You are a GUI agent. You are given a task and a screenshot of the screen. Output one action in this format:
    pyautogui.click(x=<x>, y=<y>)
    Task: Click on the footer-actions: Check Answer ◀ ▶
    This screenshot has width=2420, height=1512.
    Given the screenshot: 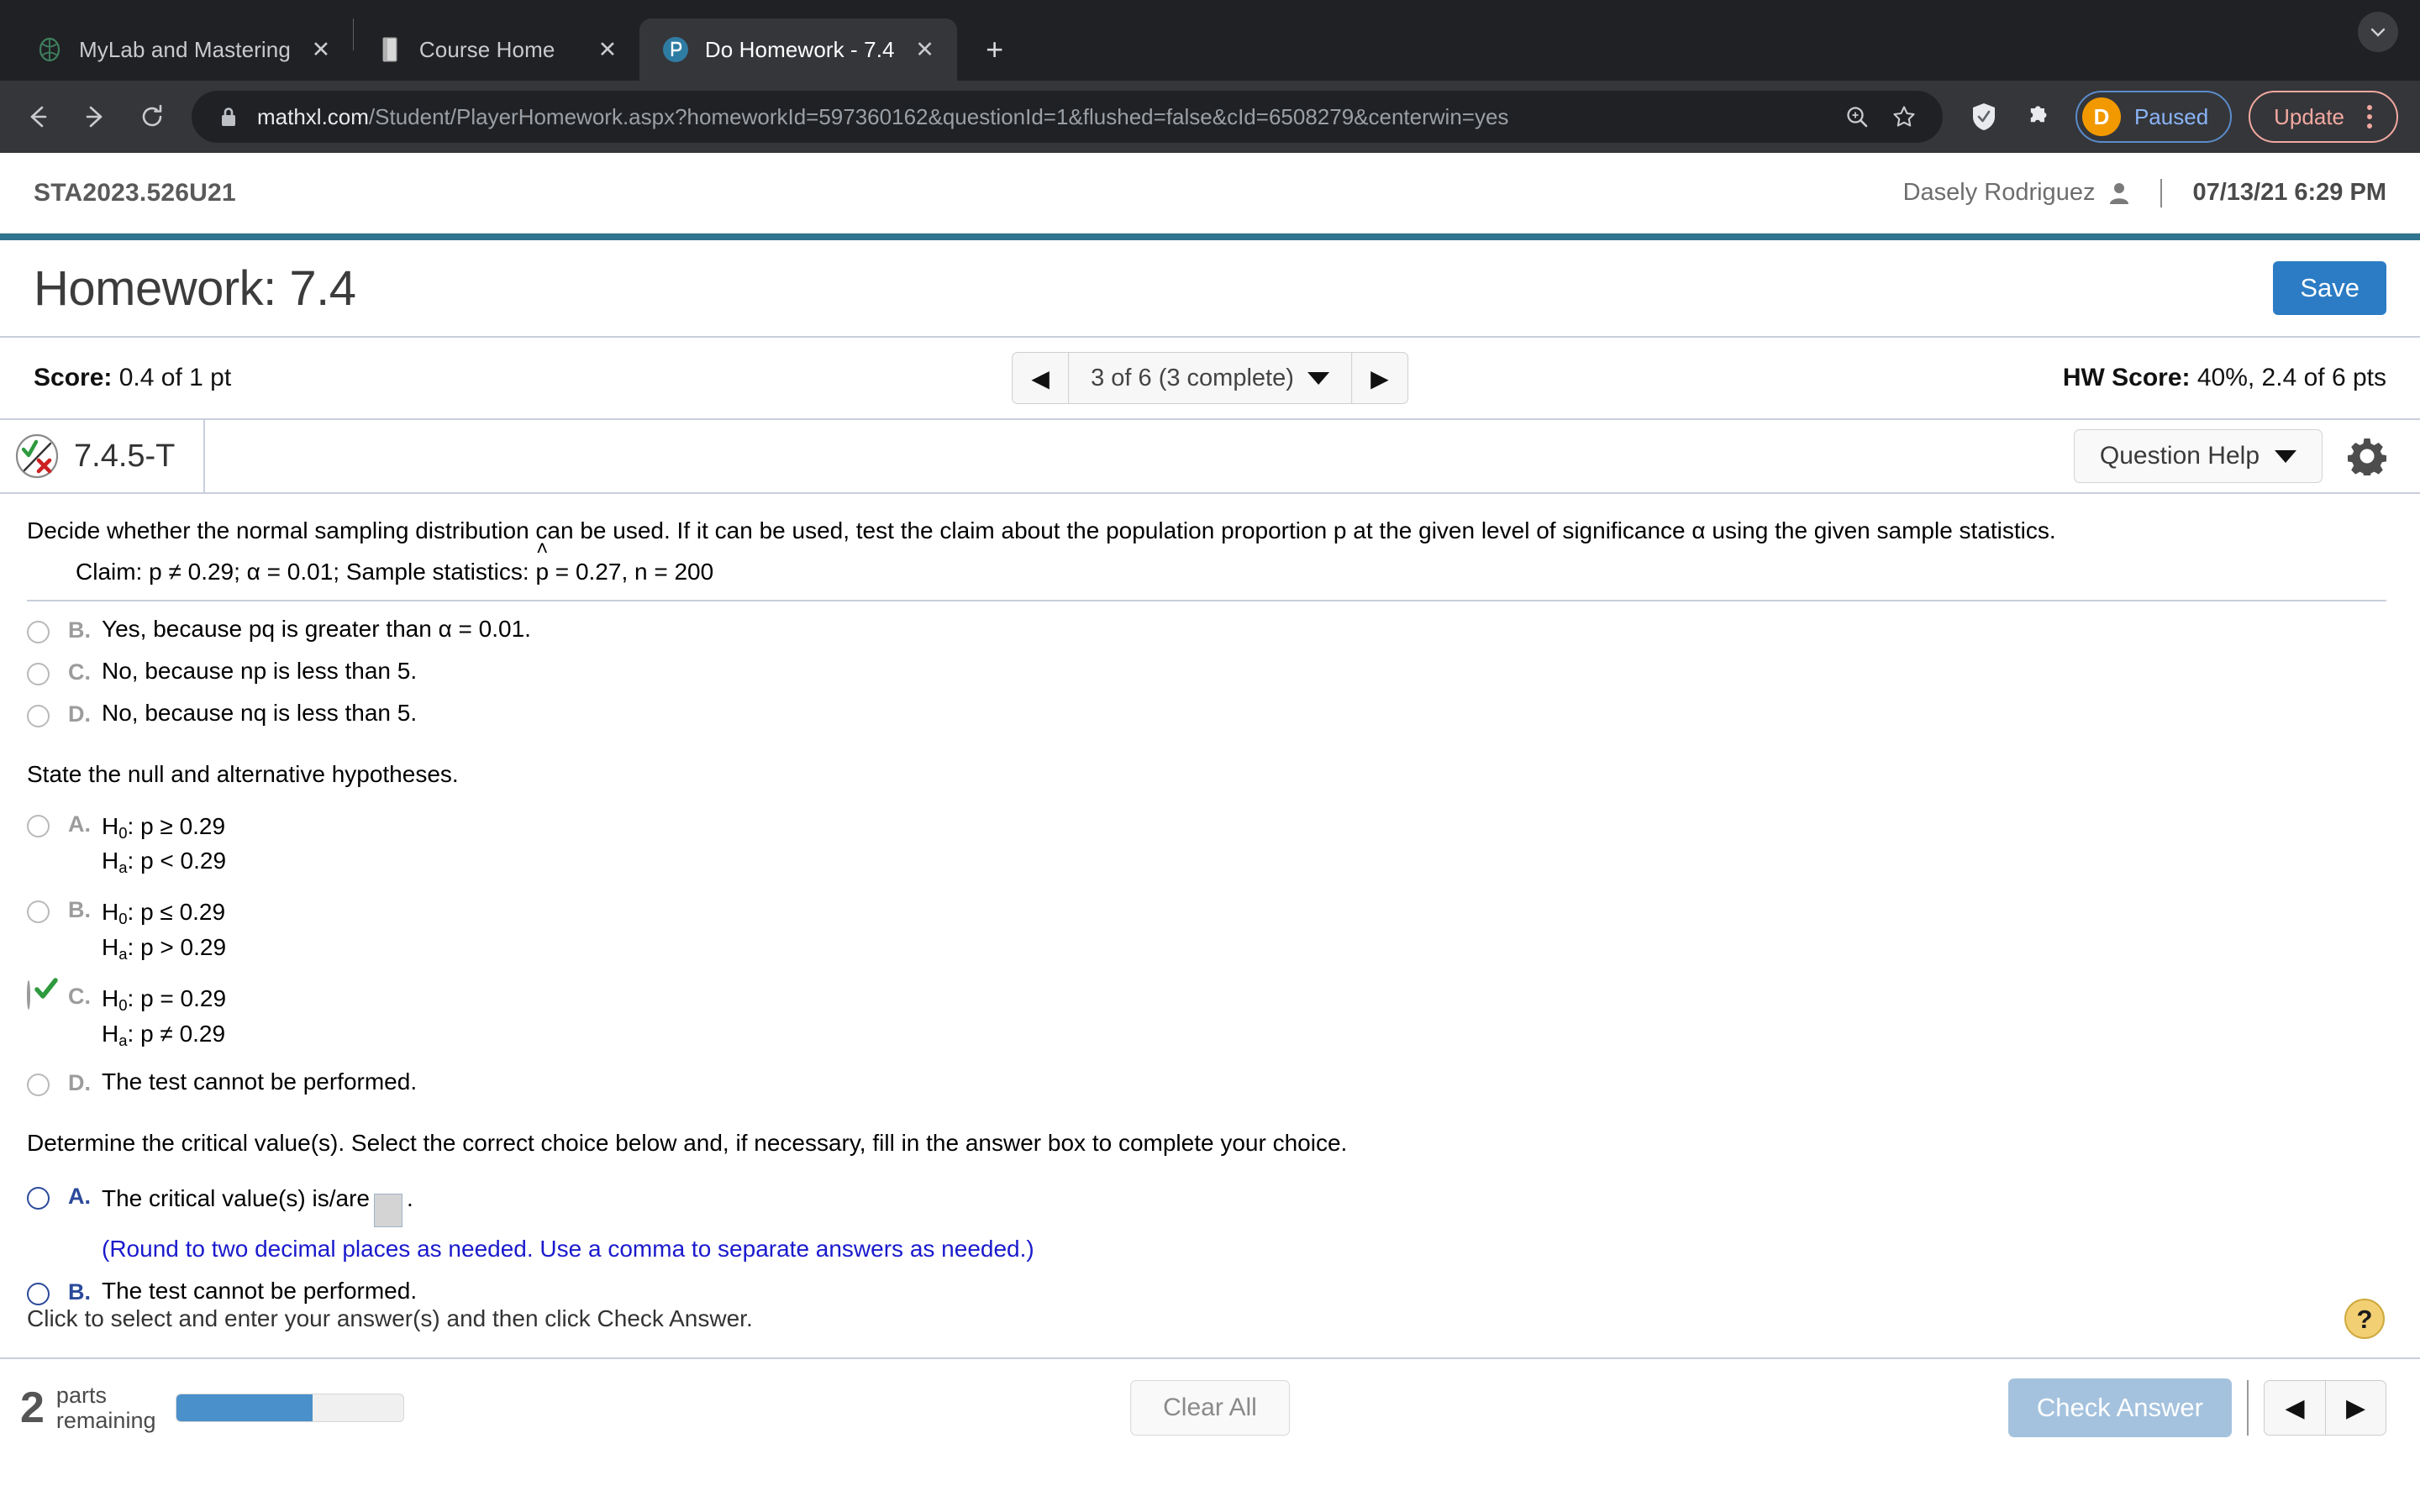 What is the action you would take?
    pyautogui.click(x=2196, y=1407)
    